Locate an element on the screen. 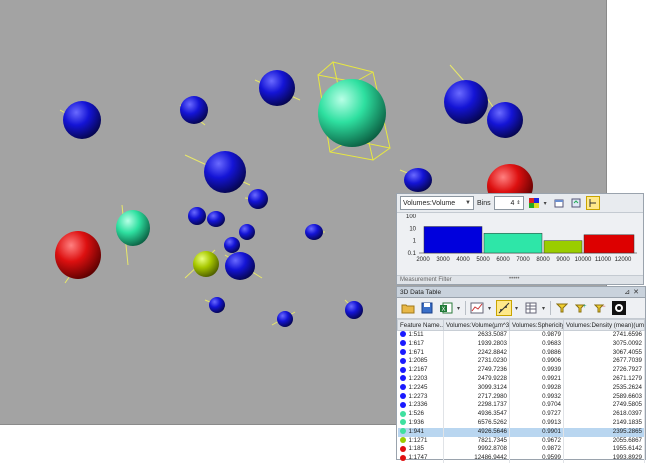  table-row: 1:1747 12486.9442 0.9599 1993.8929 is located at coordinates (521, 458).